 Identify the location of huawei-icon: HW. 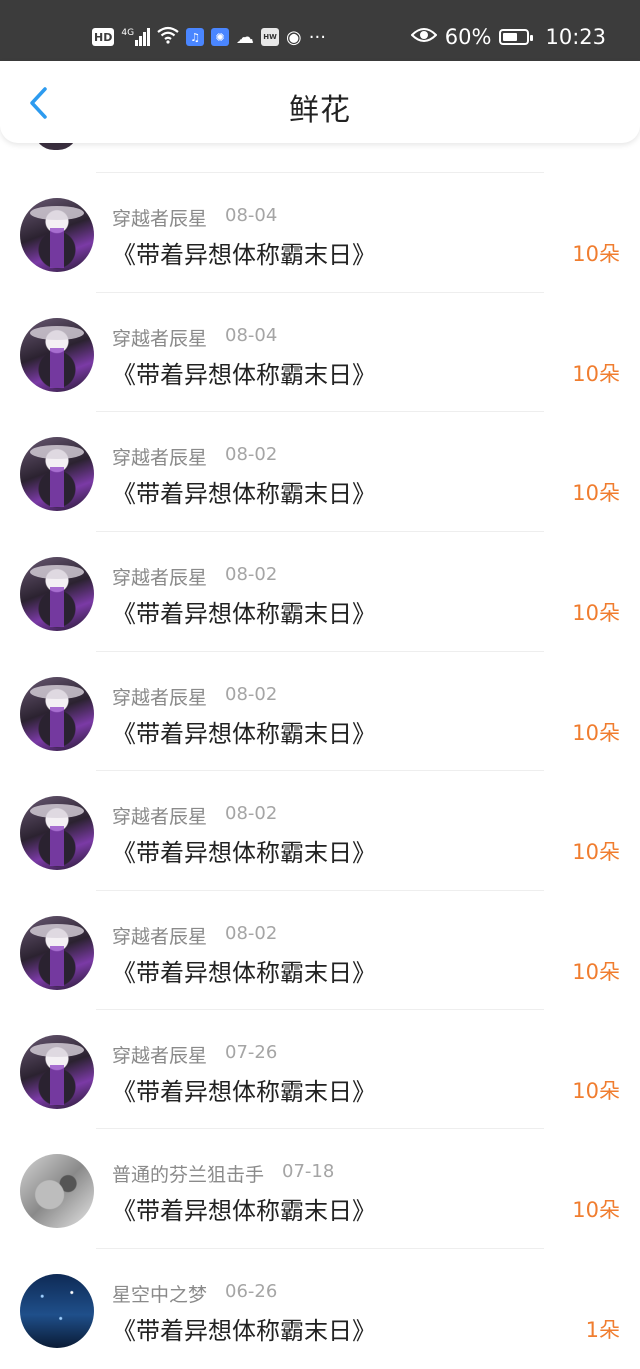
(270, 37).